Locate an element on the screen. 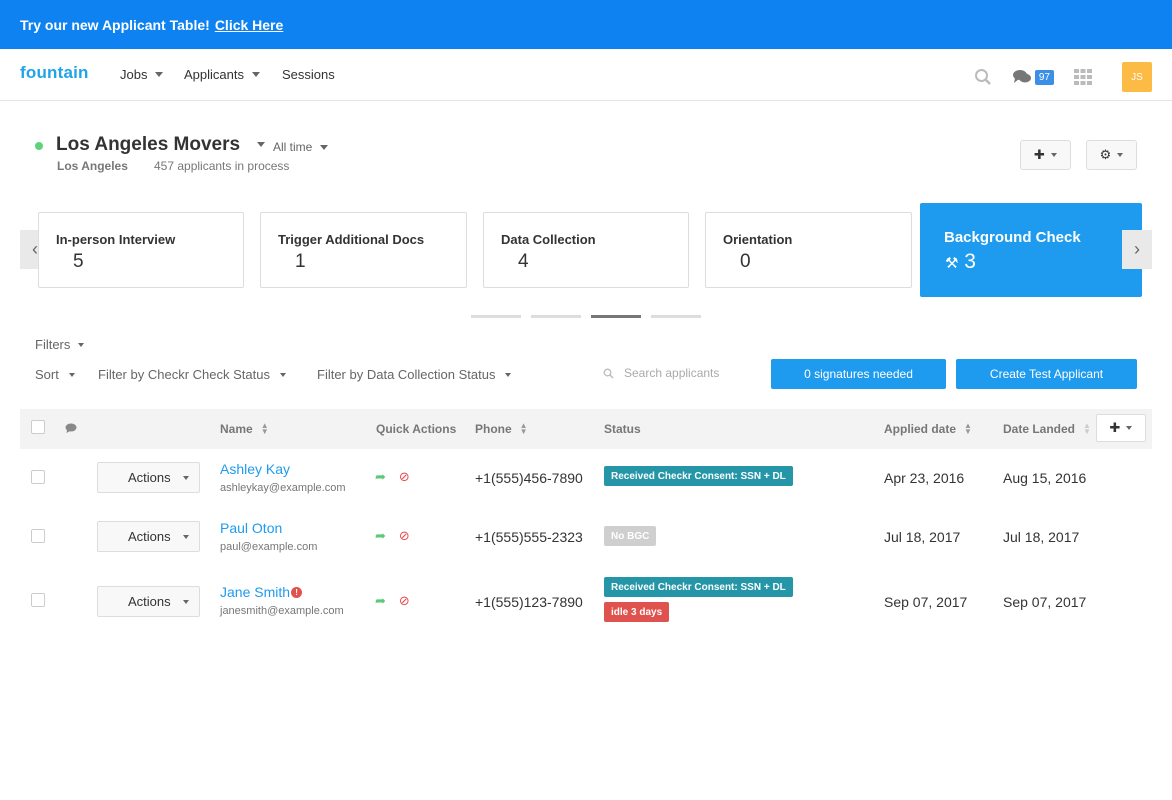  checkr-filter-label: Filter by Checkr Check Status is located at coordinates (184, 374).